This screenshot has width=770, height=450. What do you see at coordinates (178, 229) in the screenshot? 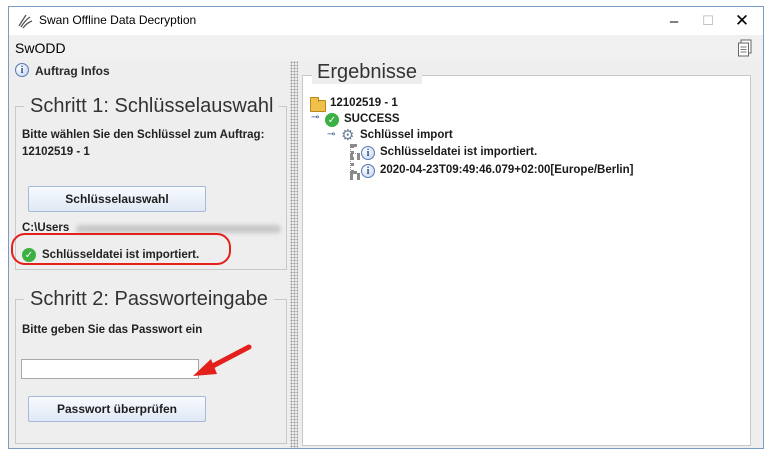
I see `redacted-path` at bounding box center [178, 229].